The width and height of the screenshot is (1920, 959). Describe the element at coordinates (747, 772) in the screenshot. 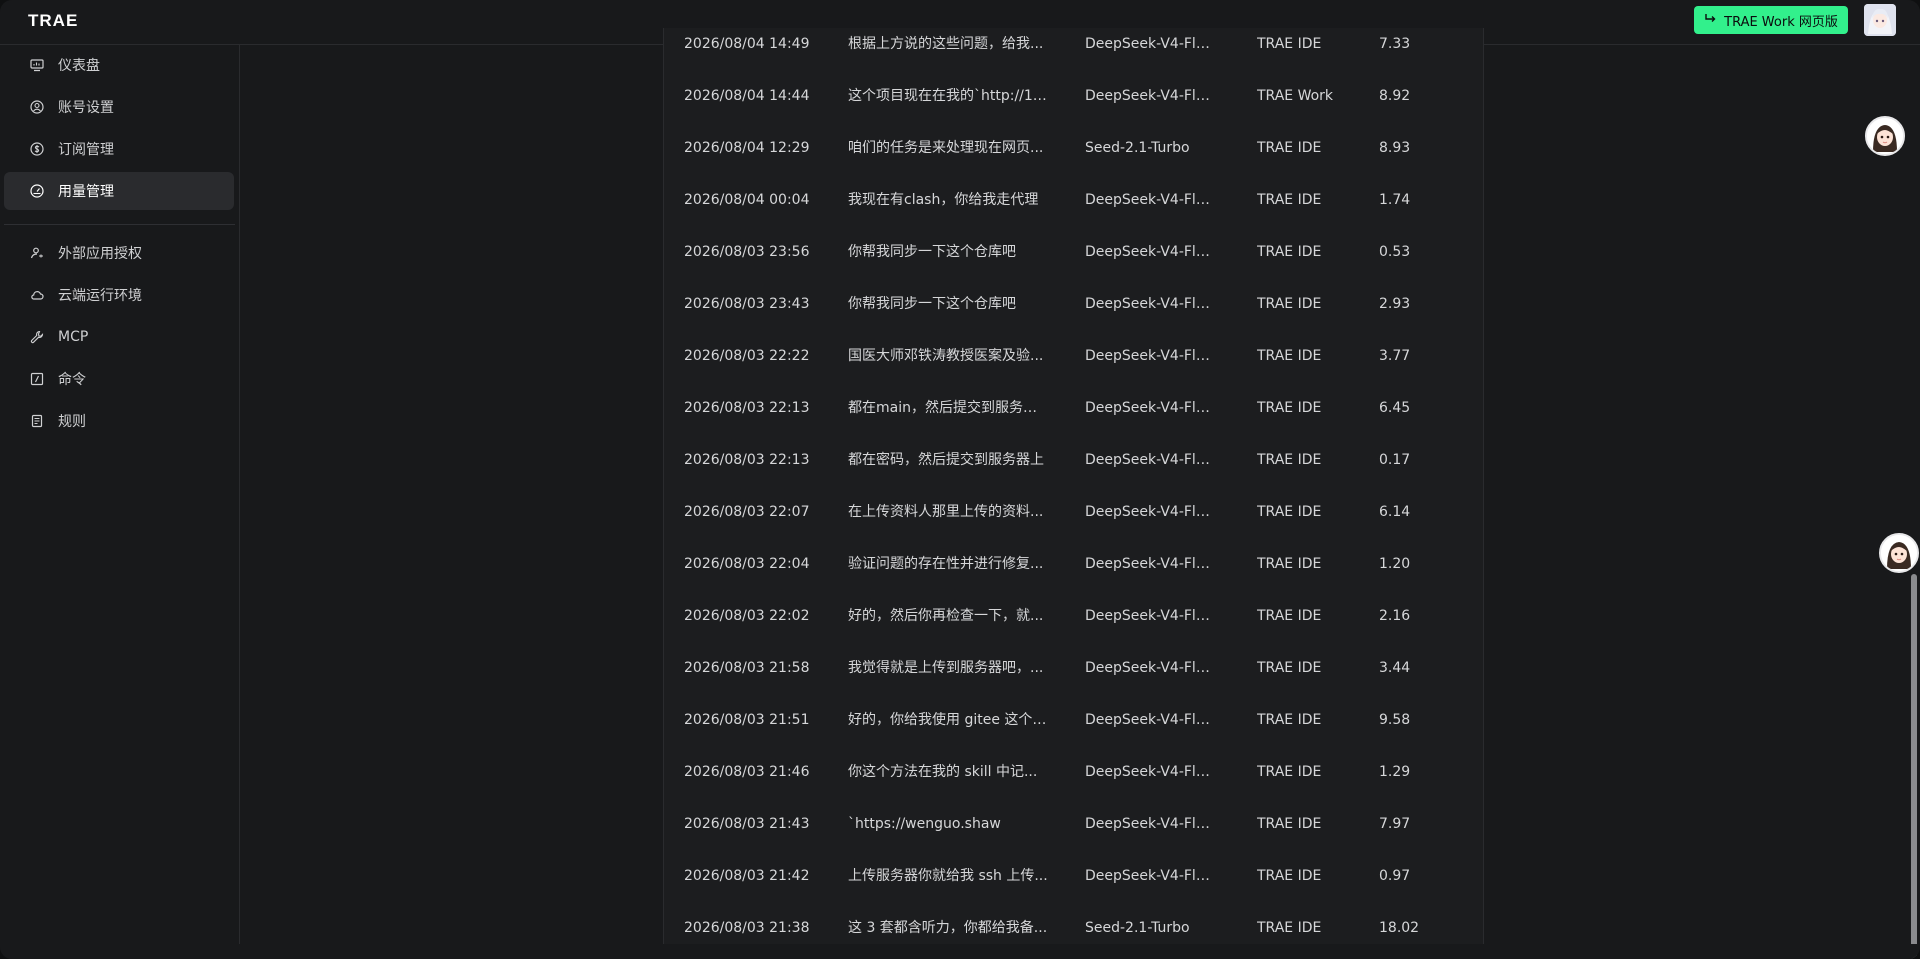

I see `row-time: 2026/08/03 21:46` at that location.